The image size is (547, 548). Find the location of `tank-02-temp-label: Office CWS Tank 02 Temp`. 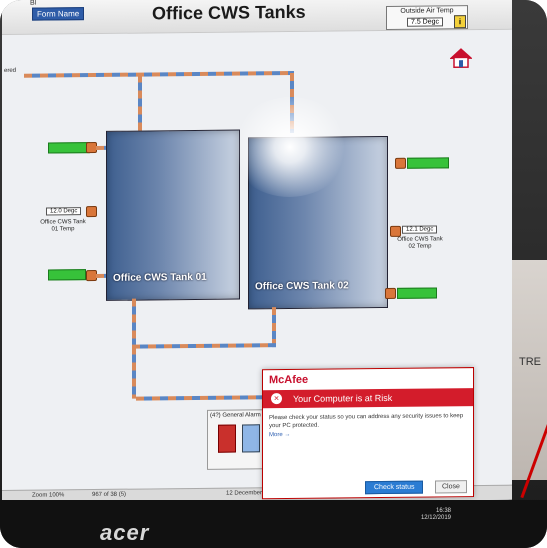

tank-02-temp-label: Office CWS Tank 02 Temp is located at coordinates (420, 243).